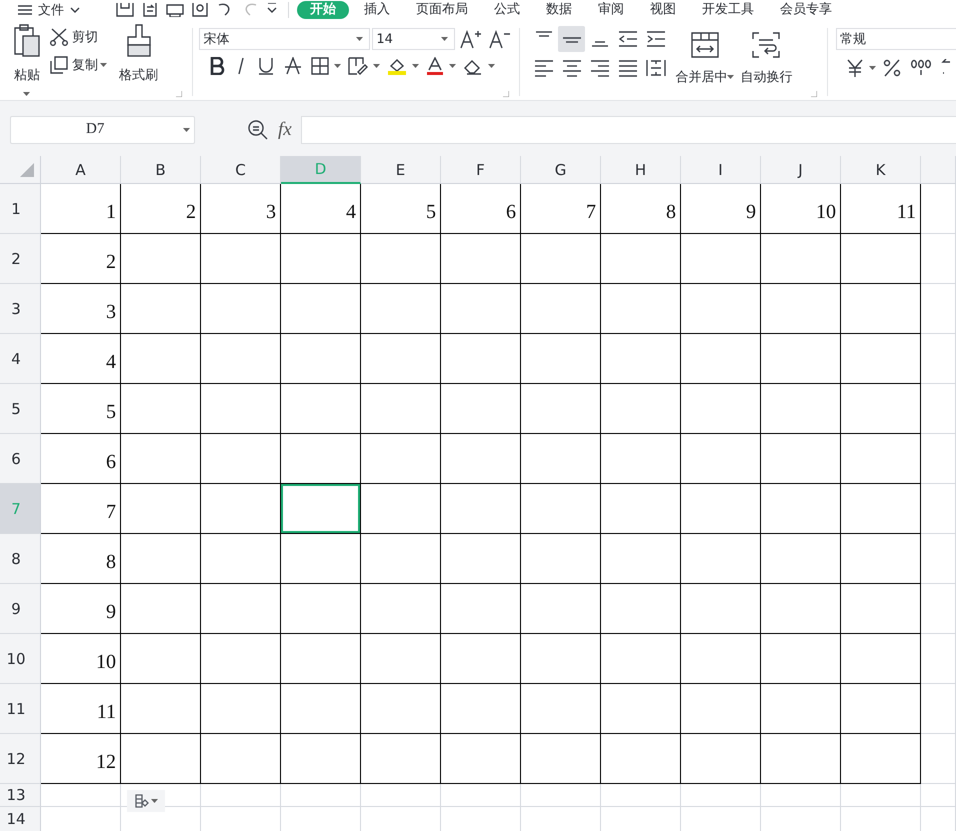 The image size is (956, 831). What do you see at coordinates (20, 259) in the screenshot?
I see `row-header: 2` at bounding box center [20, 259].